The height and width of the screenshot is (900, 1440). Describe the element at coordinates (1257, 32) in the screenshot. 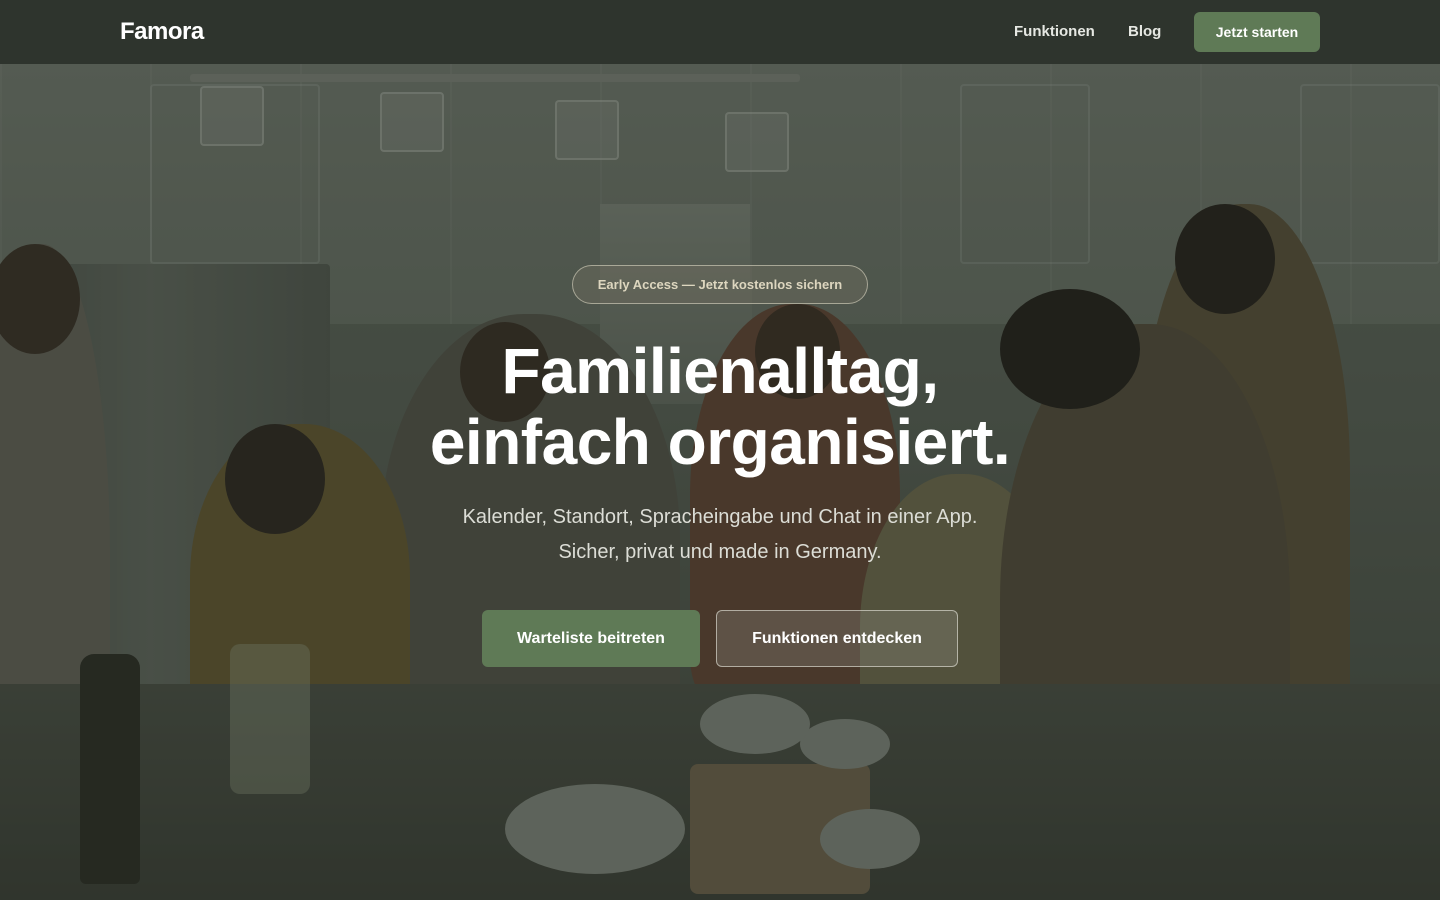

I see `header-cta-button: Jetzt starten` at that location.